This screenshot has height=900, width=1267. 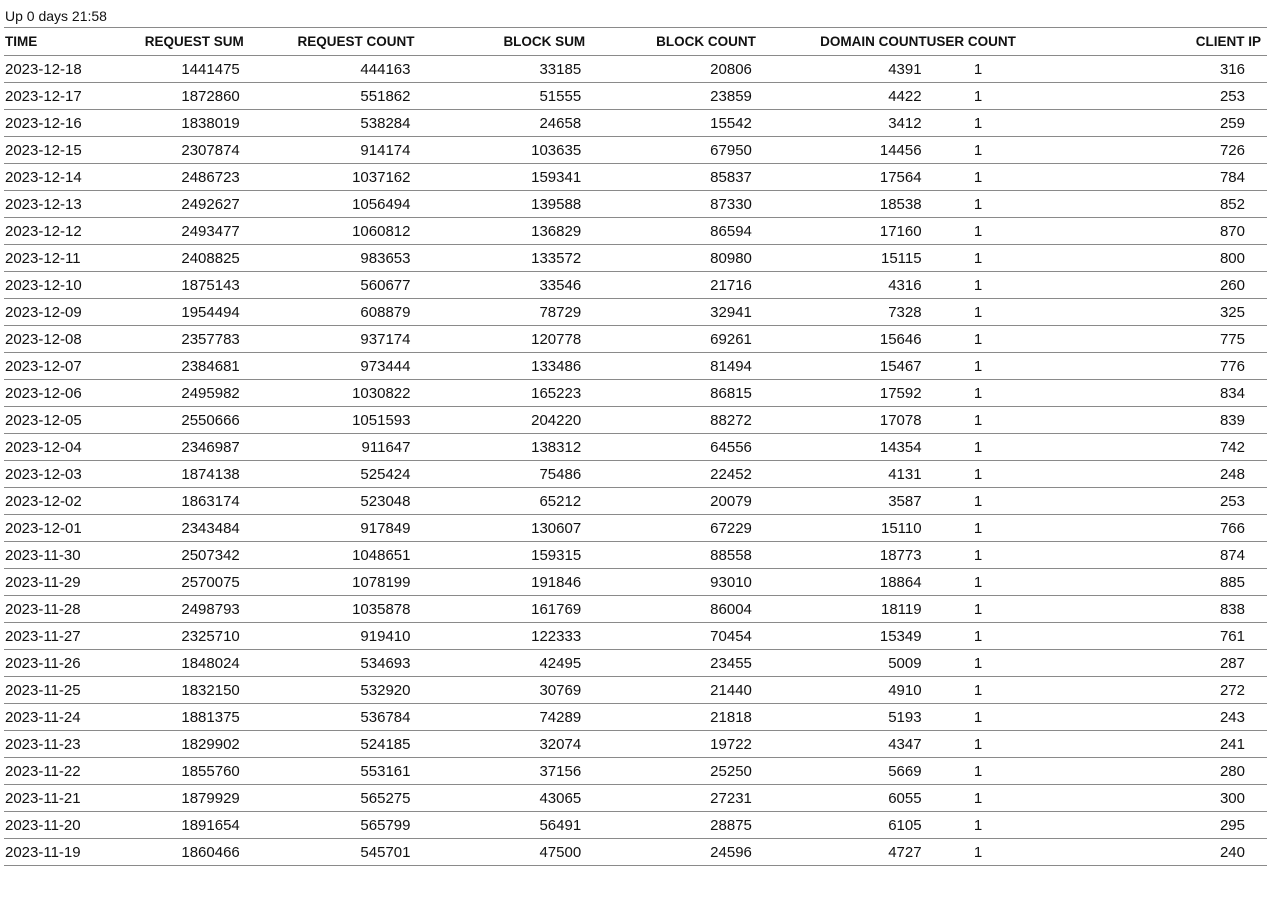 What do you see at coordinates (329, 177) in the screenshot?
I see `request-count-cell: 1037162` at bounding box center [329, 177].